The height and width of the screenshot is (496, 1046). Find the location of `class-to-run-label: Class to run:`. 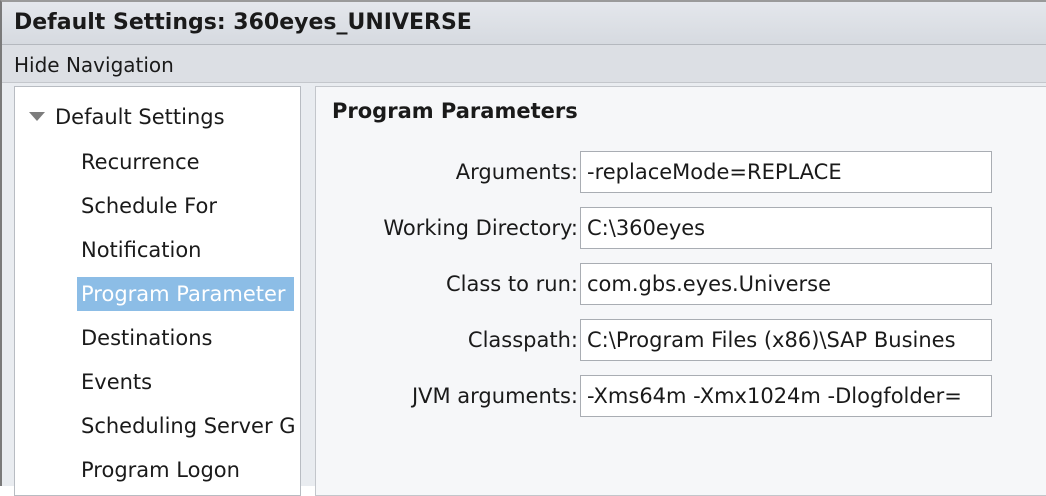

class-to-run-label: Class to run: is located at coordinates (511, 284).